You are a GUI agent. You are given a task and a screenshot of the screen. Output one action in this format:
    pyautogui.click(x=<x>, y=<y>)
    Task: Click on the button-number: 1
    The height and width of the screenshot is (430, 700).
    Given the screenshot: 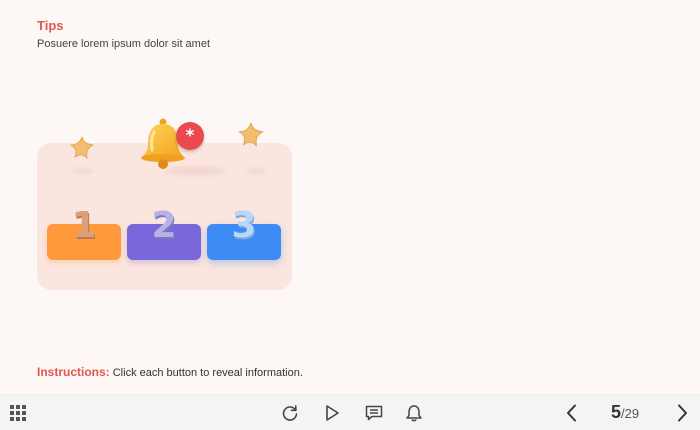 What is the action you would take?
    pyautogui.click(x=84, y=225)
    